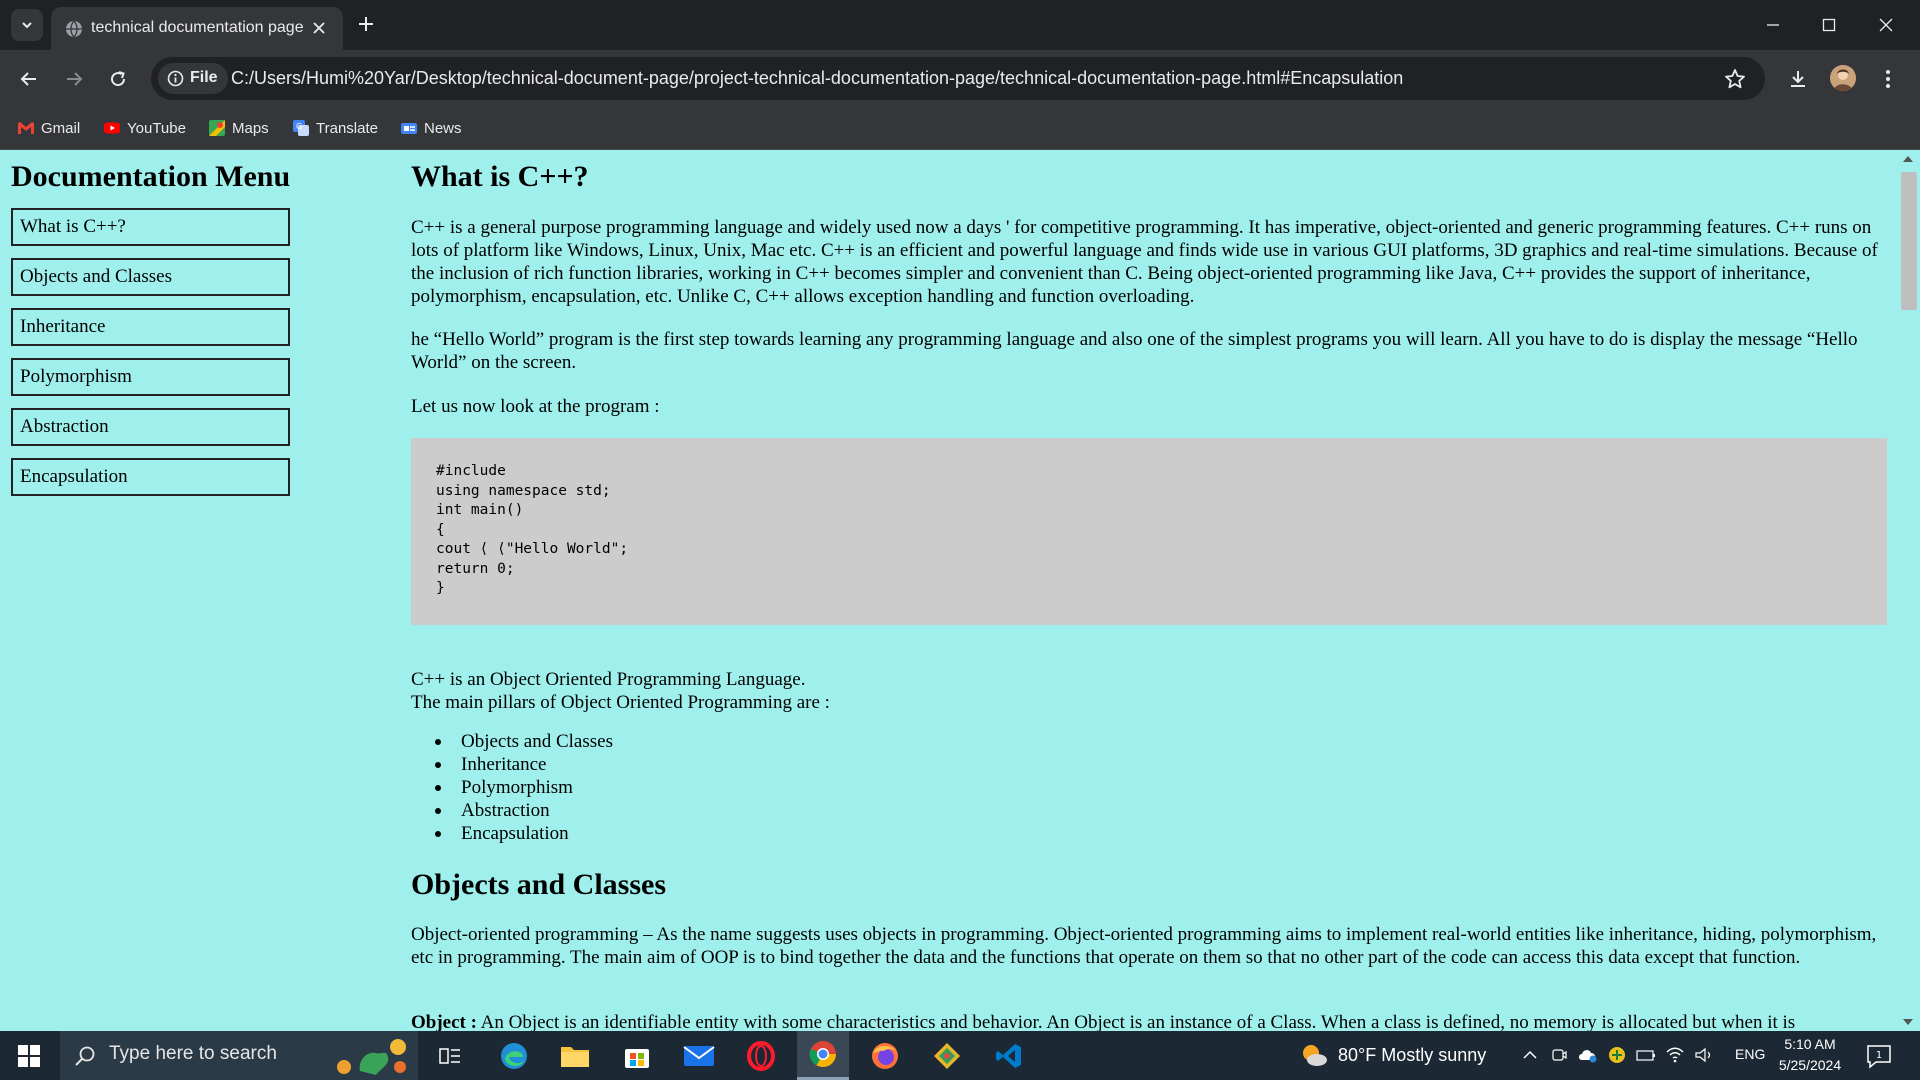 This screenshot has width=1920, height=1080. I want to click on windows-start-icon, so click(29, 1056).